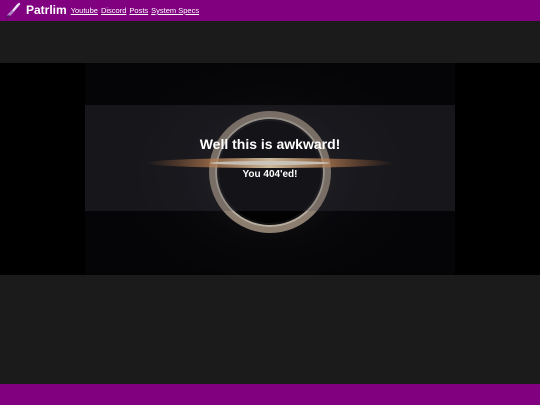 The image size is (540, 405). What do you see at coordinates (12, 10) in the screenshot?
I see `paintbrush-icon` at bounding box center [12, 10].